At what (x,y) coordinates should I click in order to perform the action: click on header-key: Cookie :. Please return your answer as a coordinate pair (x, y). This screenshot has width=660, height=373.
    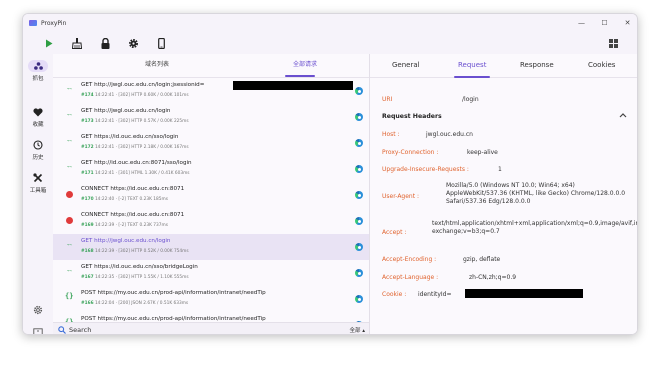
    Looking at the image, I should click on (394, 294).